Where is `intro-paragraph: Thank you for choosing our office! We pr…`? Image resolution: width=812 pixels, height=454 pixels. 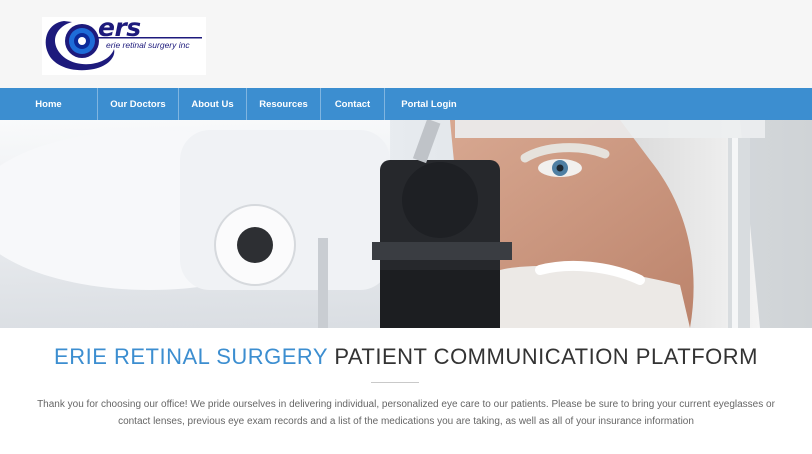
intro-paragraph: Thank you for choosing our office! We pr… is located at coordinates (406, 413).